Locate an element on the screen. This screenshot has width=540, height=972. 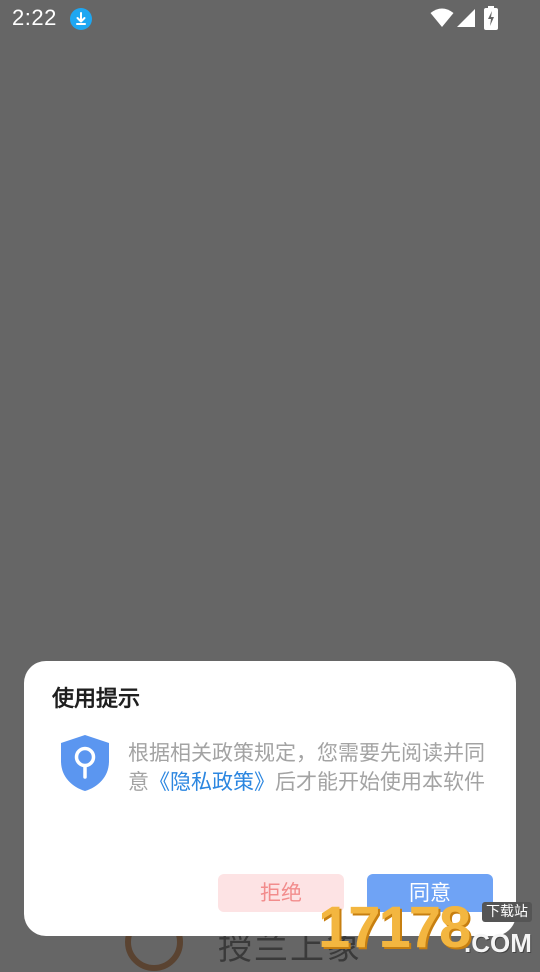
status-time: 2:22 is located at coordinates (34, 17).